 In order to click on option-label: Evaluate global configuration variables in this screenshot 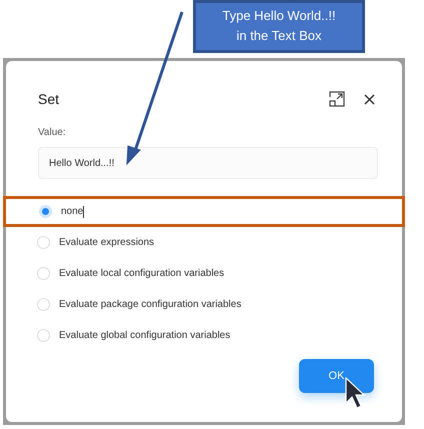, I will do `click(144, 335)`.